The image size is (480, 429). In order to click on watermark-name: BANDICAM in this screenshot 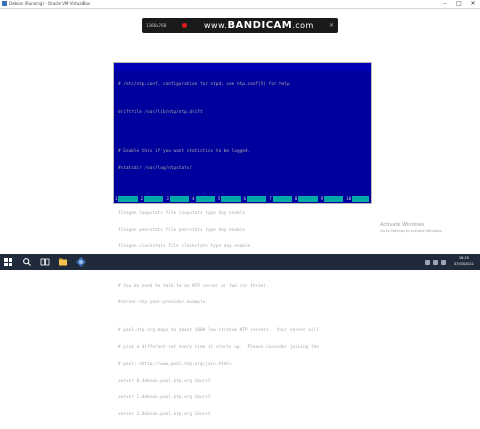, I will do `click(260, 25)`.